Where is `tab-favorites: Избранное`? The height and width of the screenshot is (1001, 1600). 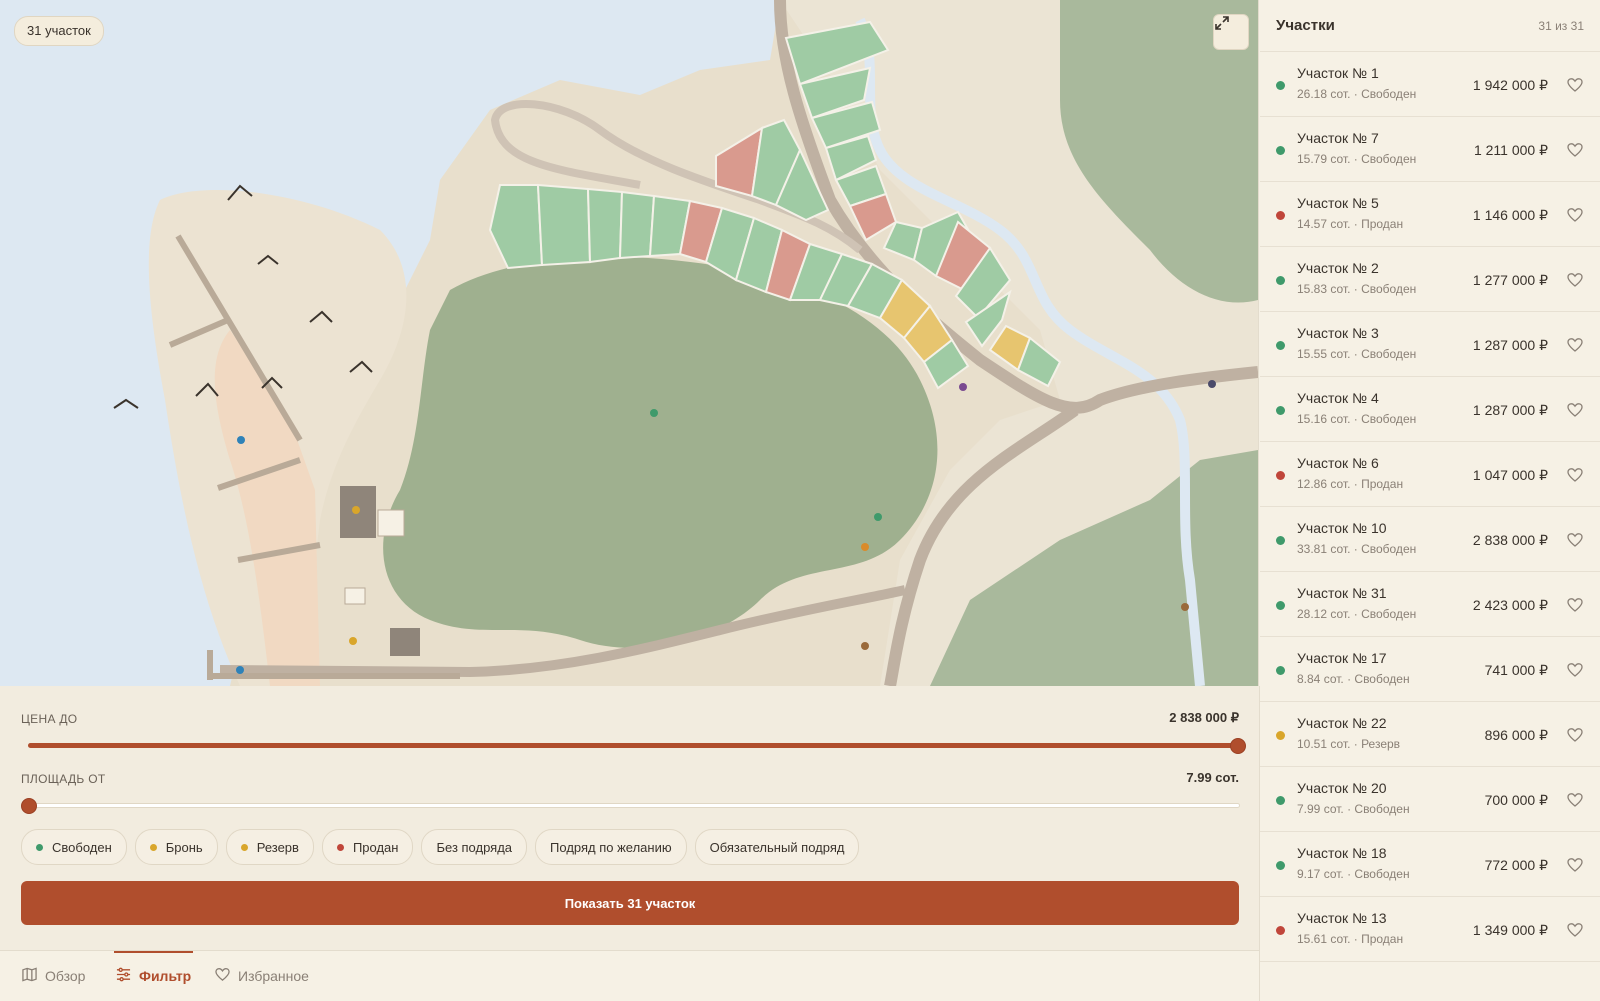
tab-favorites: Избранное is located at coordinates (262, 976).